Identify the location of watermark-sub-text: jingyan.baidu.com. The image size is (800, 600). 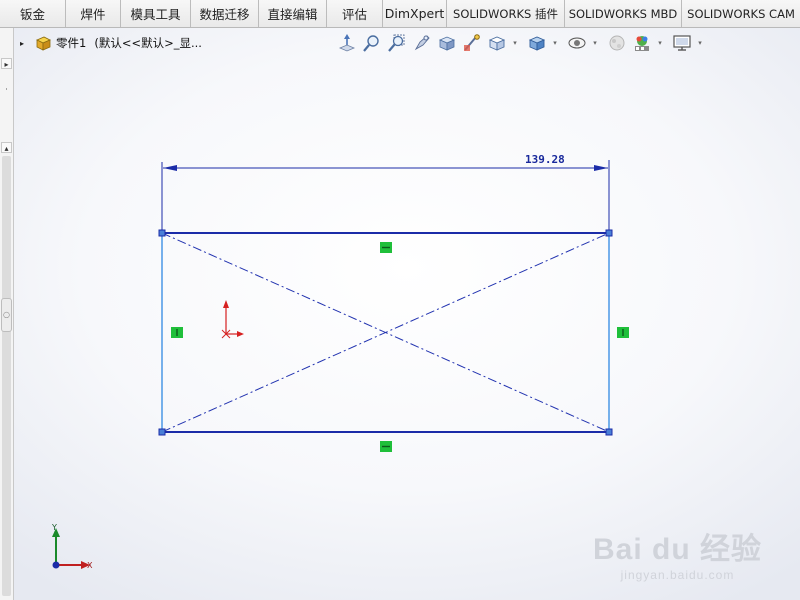
(677, 575).